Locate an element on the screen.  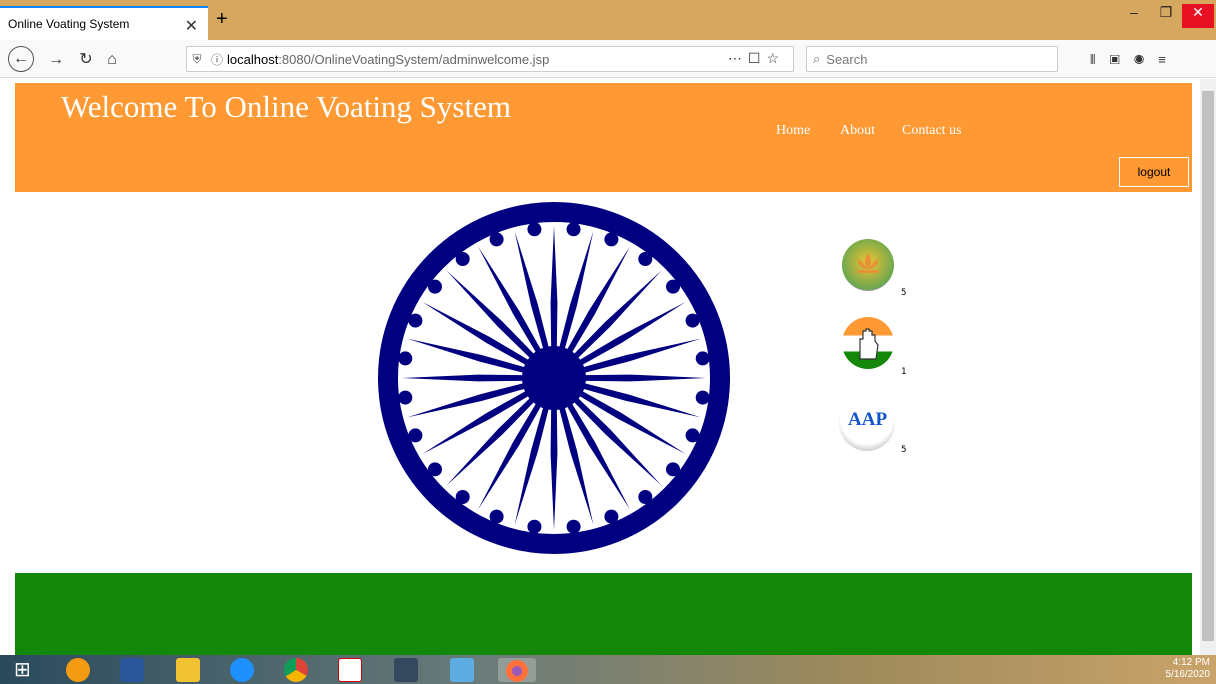
scrollbar-thumb is located at coordinates (1208, 366).